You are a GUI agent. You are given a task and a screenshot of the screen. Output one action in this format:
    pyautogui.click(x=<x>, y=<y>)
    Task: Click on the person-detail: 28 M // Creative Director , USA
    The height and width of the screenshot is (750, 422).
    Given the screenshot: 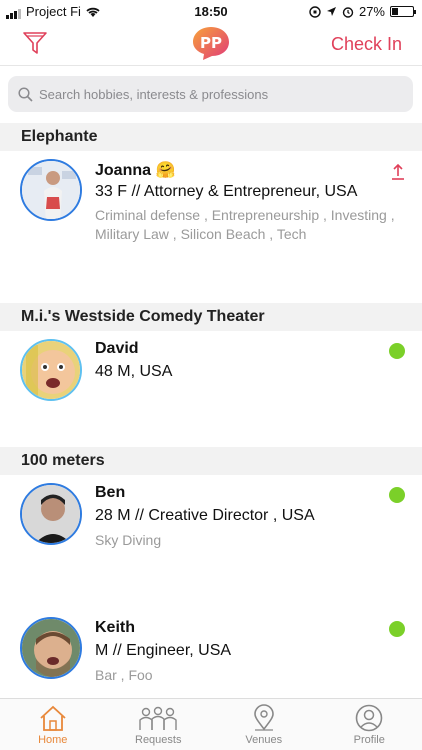 What is the action you would take?
    pyautogui.click(x=205, y=515)
    